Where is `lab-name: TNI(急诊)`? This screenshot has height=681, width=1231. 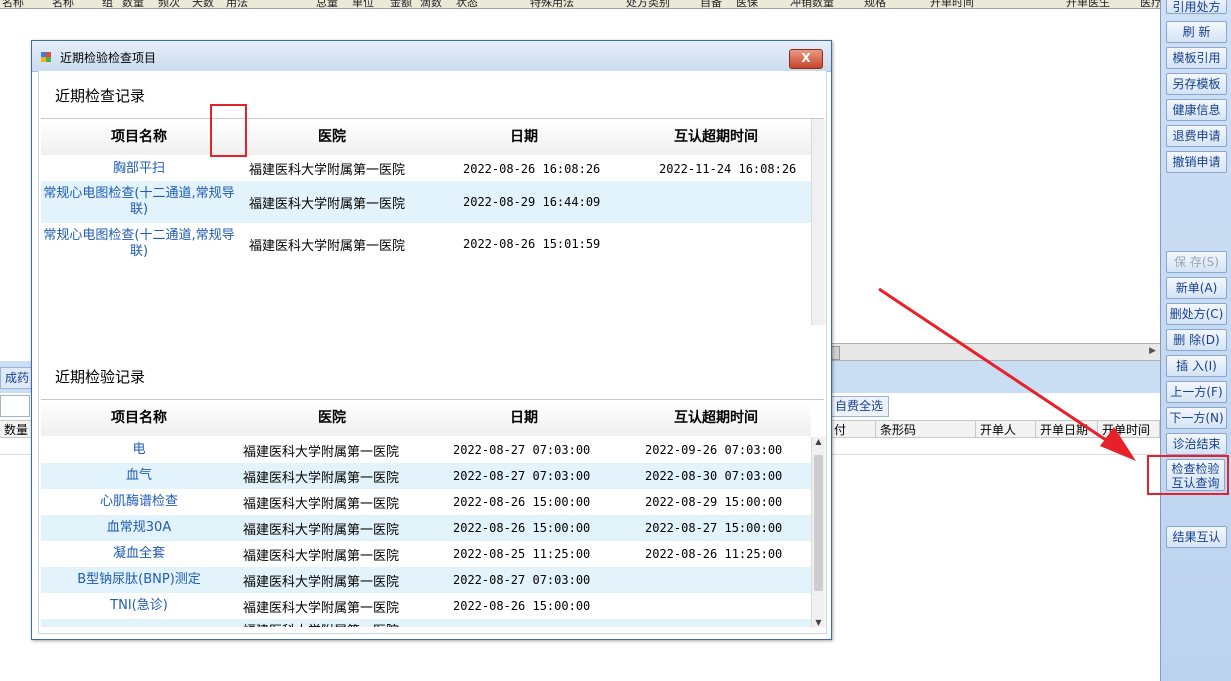 lab-name: TNI(急诊) is located at coordinates (139, 605).